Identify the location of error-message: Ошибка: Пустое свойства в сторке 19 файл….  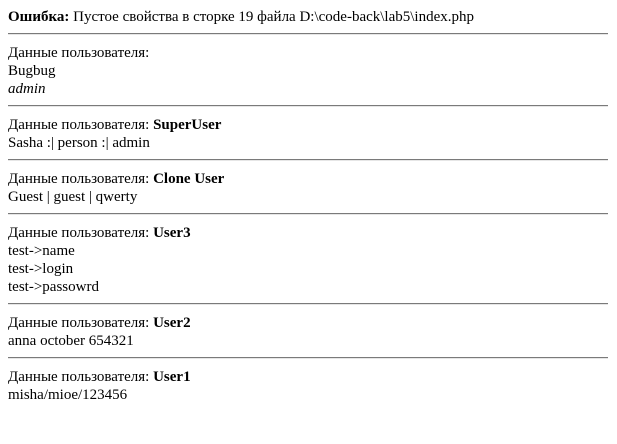
(308, 17).